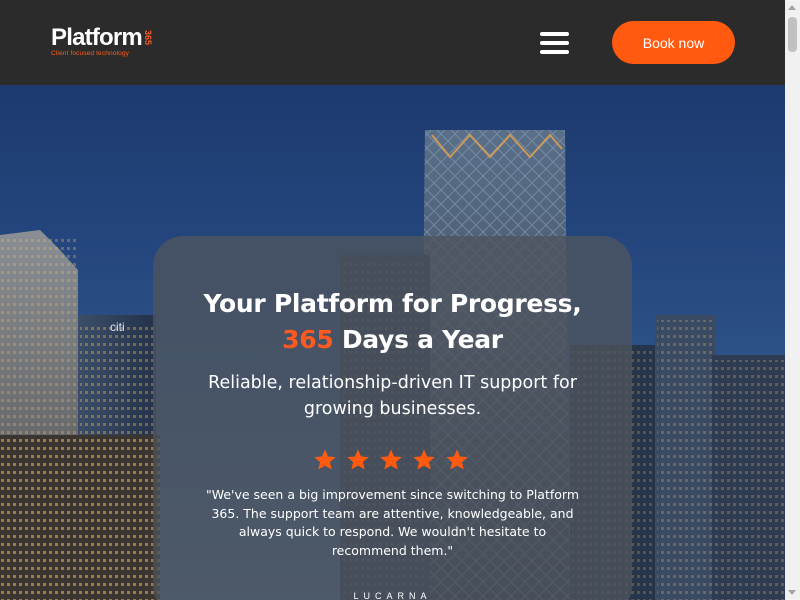 This screenshot has height=600, width=800. I want to click on logo-wordmark: Platform, so click(97, 37).